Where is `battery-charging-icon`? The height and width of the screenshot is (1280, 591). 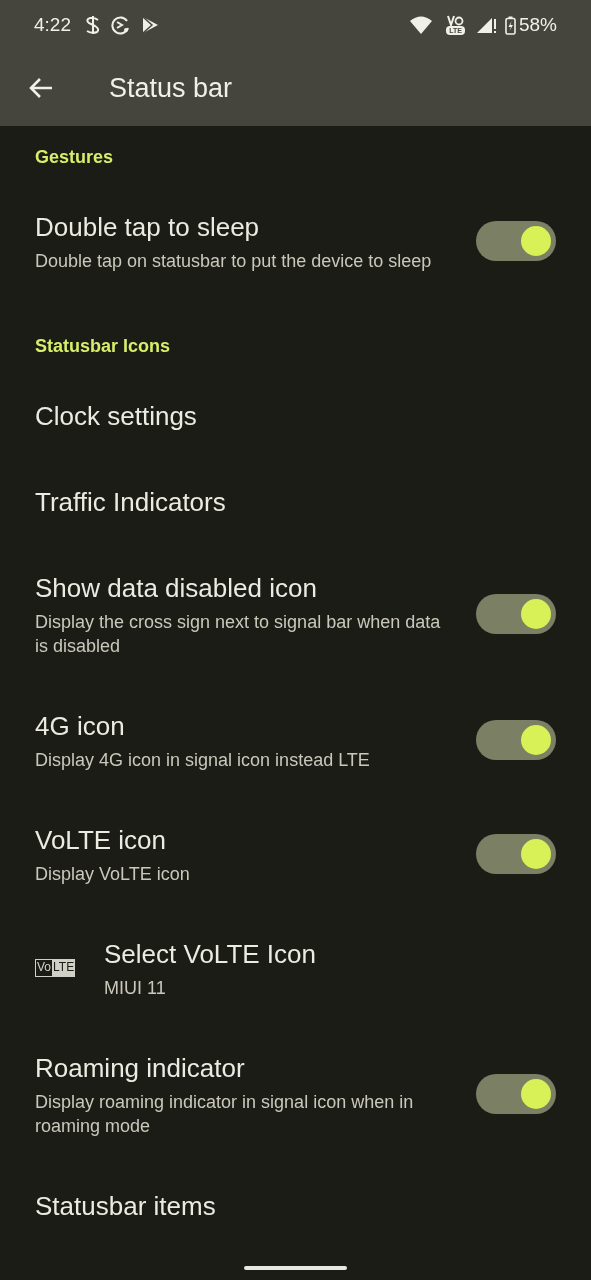 battery-charging-icon is located at coordinates (510, 25).